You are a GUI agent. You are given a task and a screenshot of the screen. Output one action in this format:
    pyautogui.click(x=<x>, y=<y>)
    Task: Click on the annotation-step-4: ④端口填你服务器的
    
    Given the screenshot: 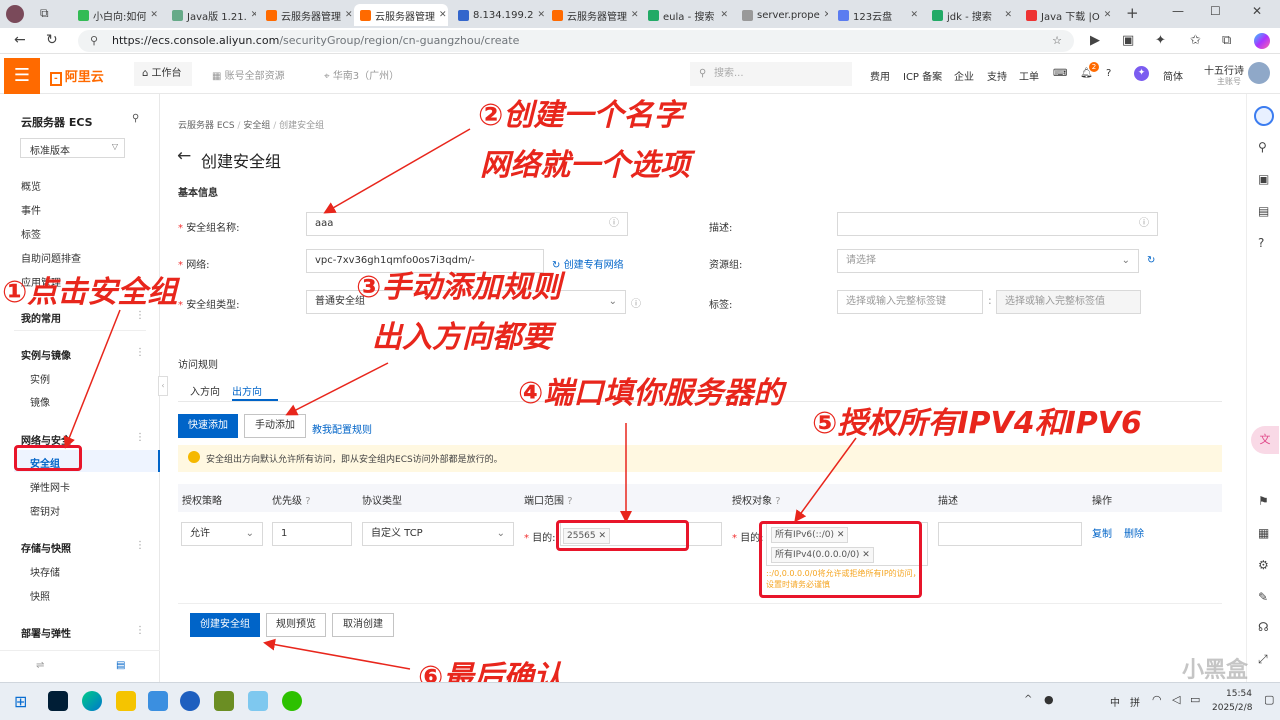 What is the action you would take?
    pyautogui.click(x=651, y=393)
    